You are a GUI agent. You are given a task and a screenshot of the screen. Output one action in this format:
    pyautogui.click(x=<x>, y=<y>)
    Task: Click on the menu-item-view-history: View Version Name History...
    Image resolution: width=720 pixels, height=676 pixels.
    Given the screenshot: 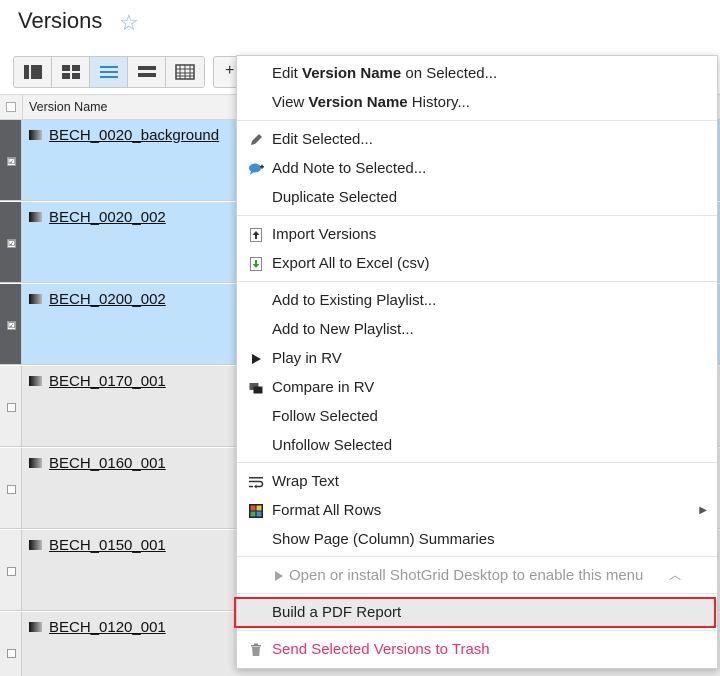 What is the action you would take?
    pyautogui.click(x=477, y=102)
    